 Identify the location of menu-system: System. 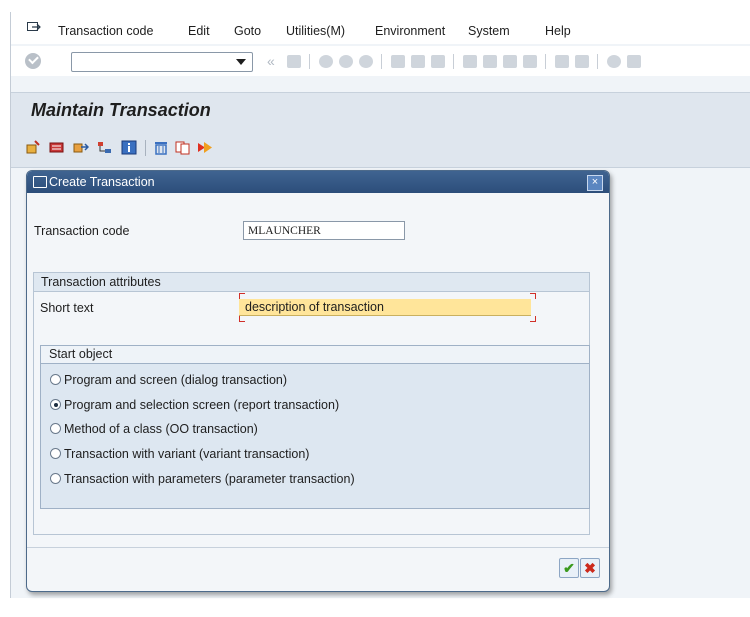
(489, 31).